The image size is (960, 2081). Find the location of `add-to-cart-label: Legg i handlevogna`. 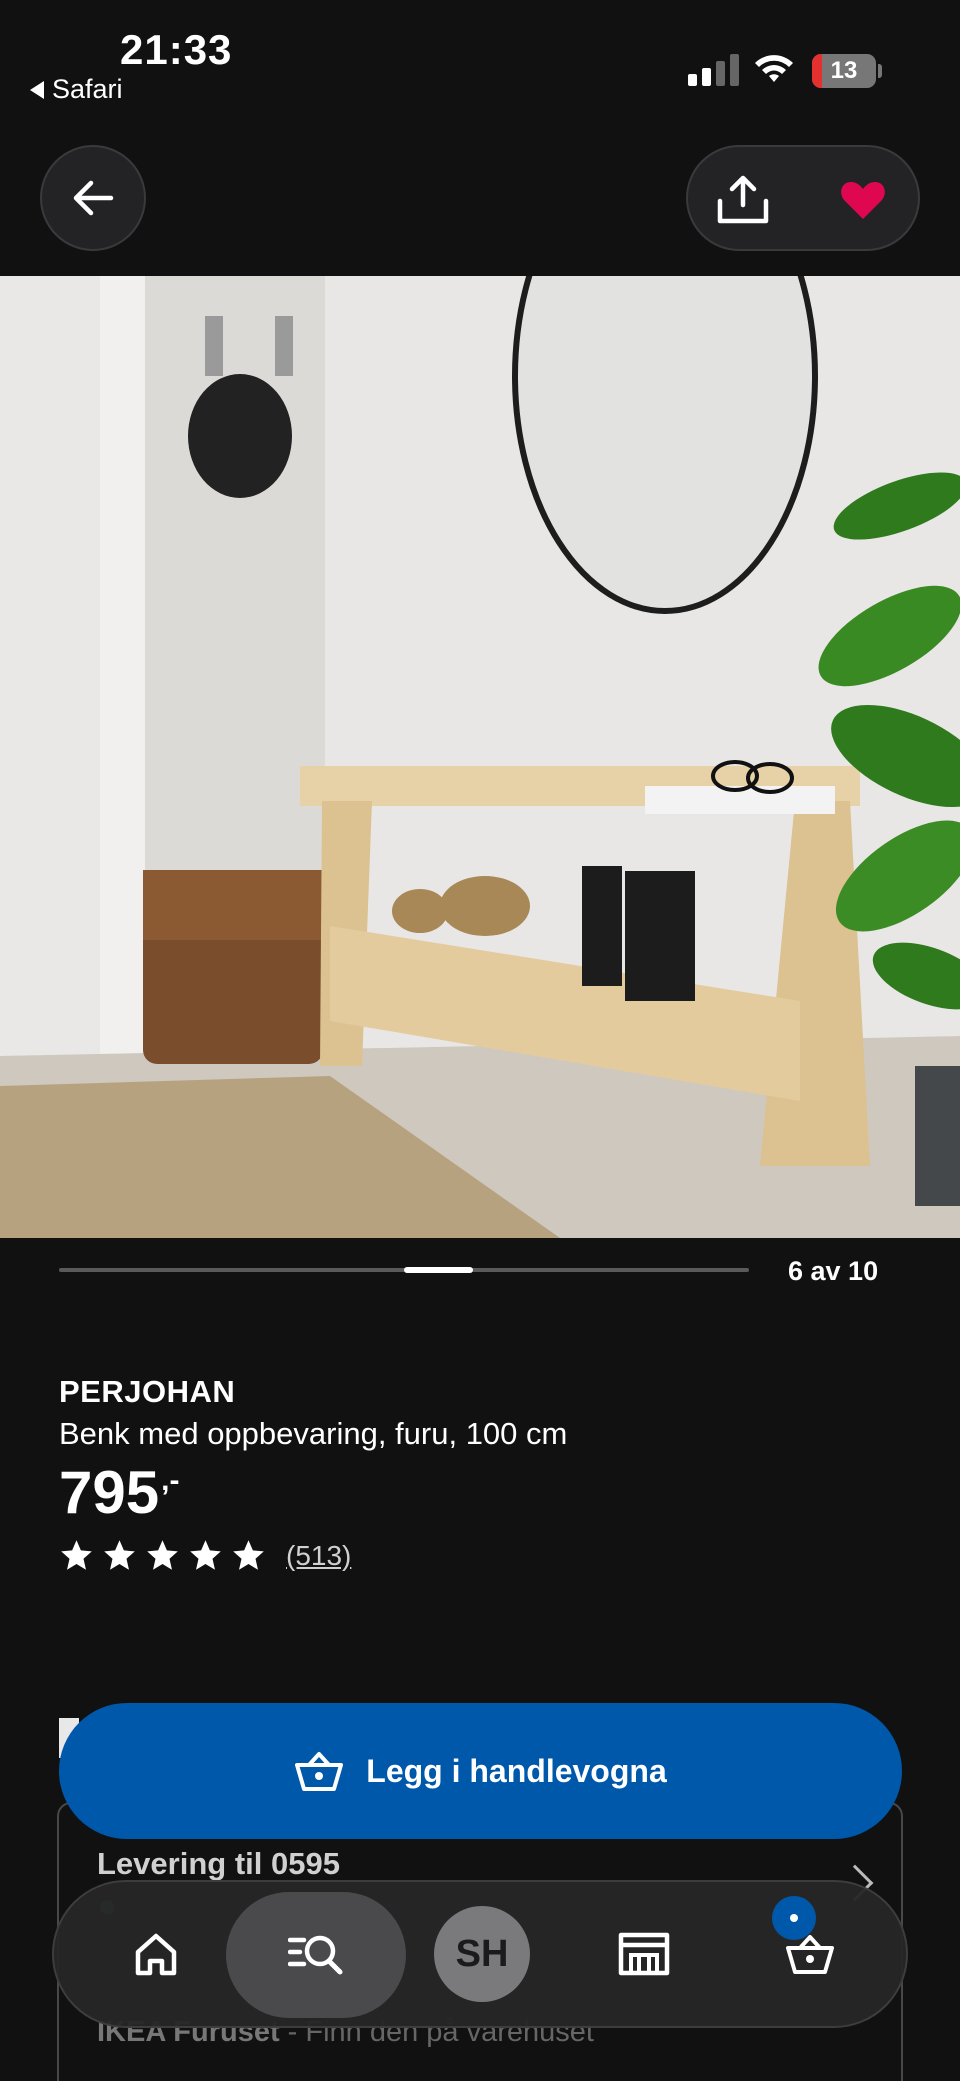

add-to-cart-label: Legg i handlevogna is located at coordinates (516, 1770).